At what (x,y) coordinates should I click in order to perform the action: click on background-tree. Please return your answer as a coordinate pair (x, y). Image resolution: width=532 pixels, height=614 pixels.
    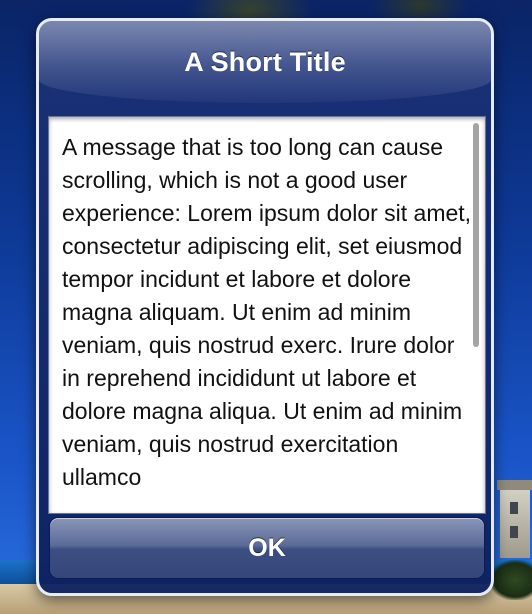
    Looking at the image, I should click on (511, 580).